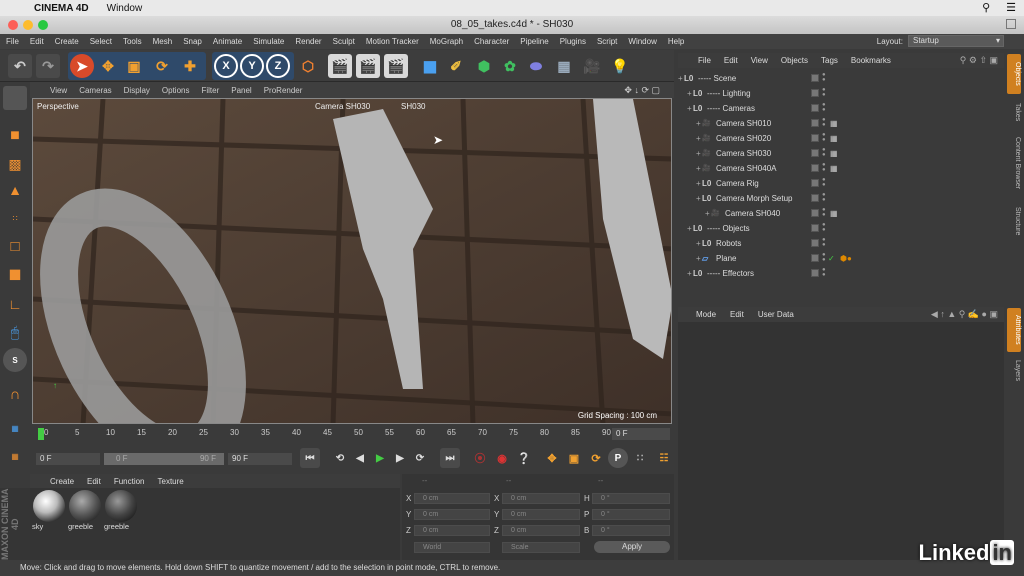 The width and height of the screenshot is (1024, 576). What do you see at coordinates (620, 66) in the screenshot?
I see `light-icon: 💡` at bounding box center [620, 66].